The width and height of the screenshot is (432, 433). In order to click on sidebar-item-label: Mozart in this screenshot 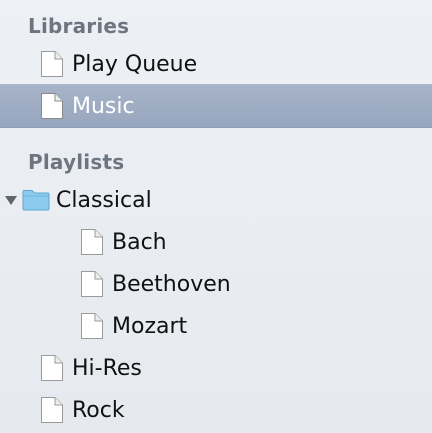, I will do `click(150, 326)`.